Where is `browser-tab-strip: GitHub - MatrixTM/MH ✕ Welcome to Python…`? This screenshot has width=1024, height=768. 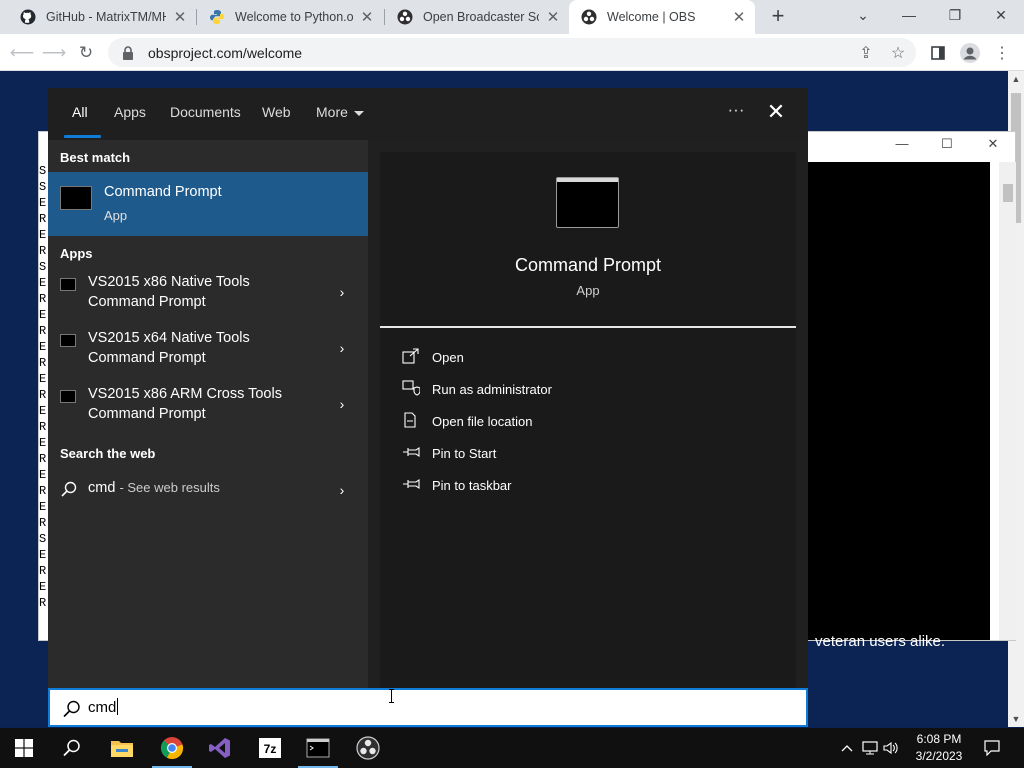 browser-tab-strip: GitHub - MatrixTM/MH ✕ Welcome to Python… is located at coordinates (512, 17).